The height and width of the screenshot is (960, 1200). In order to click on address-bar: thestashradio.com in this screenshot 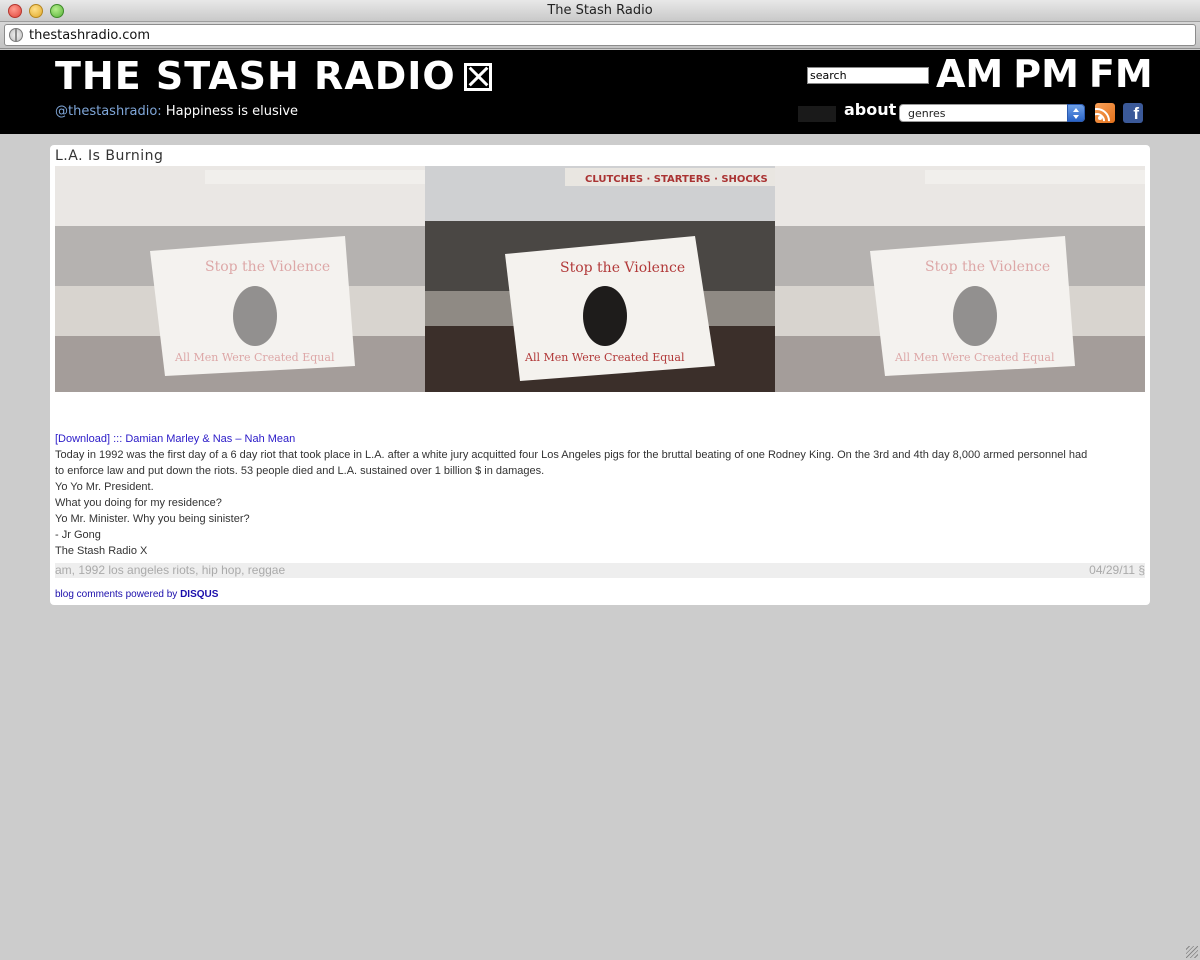, I will do `click(600, 35)`.